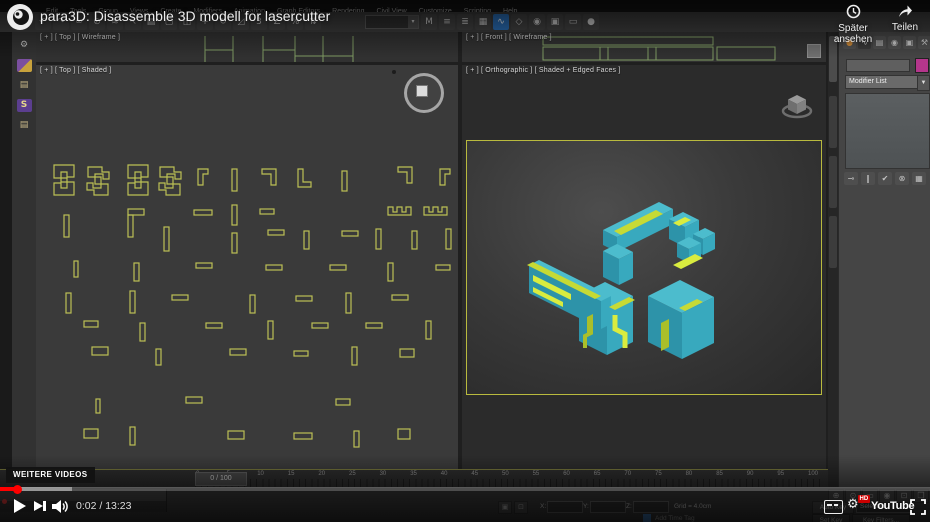  I want to click on navigation-ring-widget, so click(424, 93).